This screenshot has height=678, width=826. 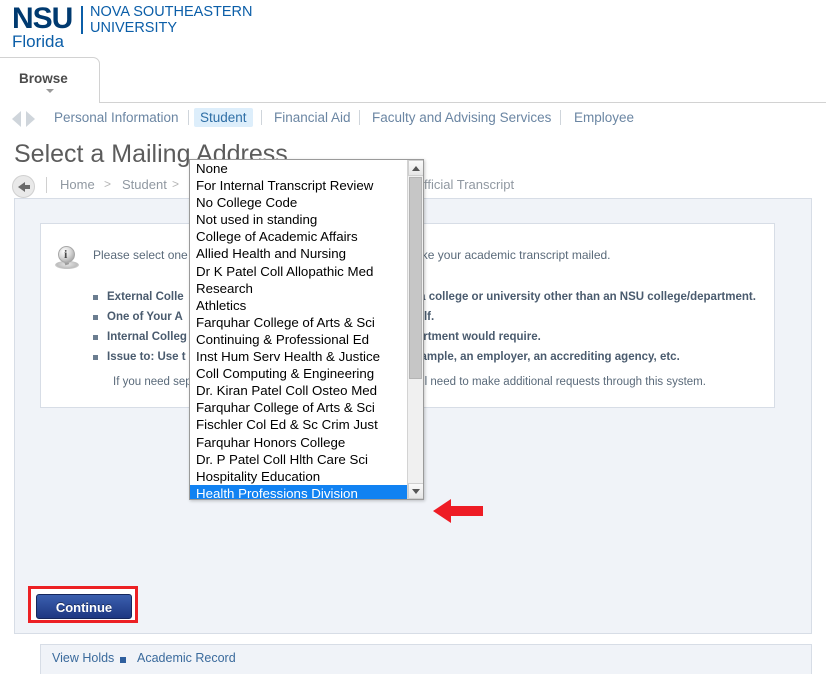 What do you see at coordinates (223, 117) in the screenshot?
I see `nav-item-student: Student` at bounding box center [223, 117].